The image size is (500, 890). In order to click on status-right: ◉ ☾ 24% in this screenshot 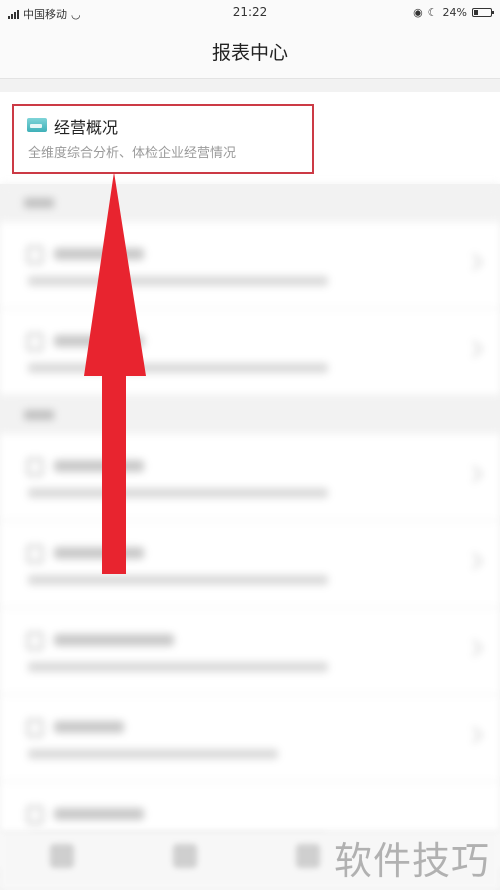, I will do `click(453, 12)`.